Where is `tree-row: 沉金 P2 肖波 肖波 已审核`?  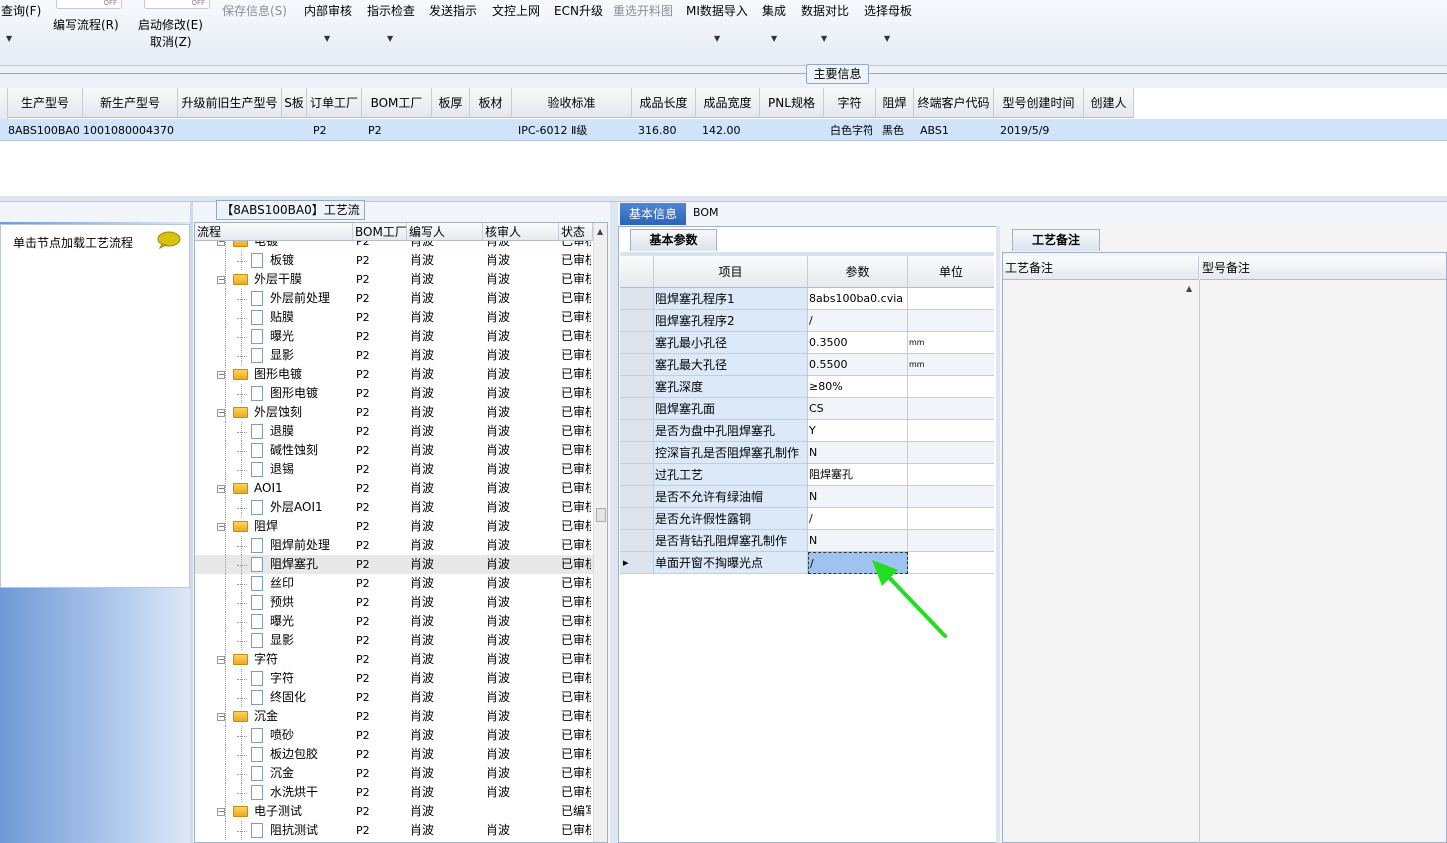
tree-row: 沉金 P2 肖波 肖波 已审核 is located at coordinates (394, 773).